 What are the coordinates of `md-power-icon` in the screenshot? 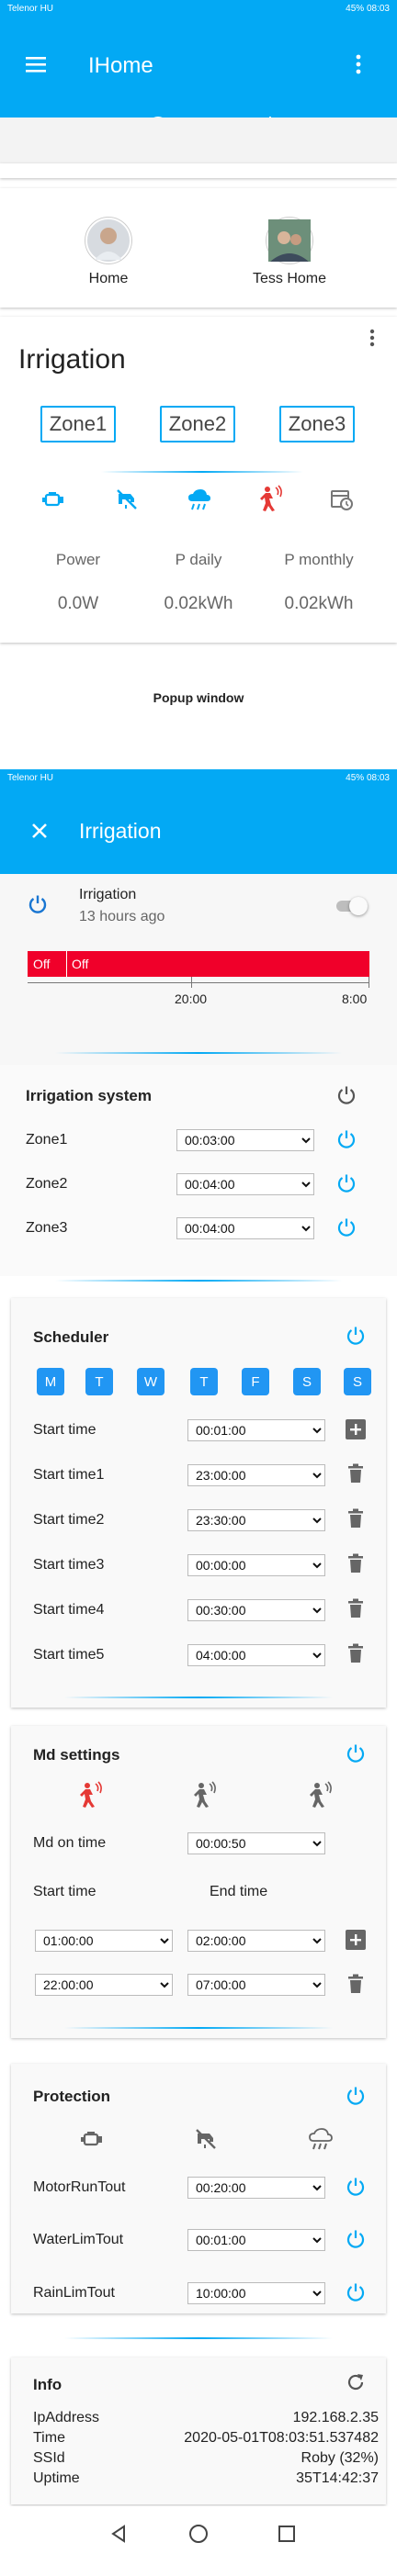 It's located at (357, 1754).